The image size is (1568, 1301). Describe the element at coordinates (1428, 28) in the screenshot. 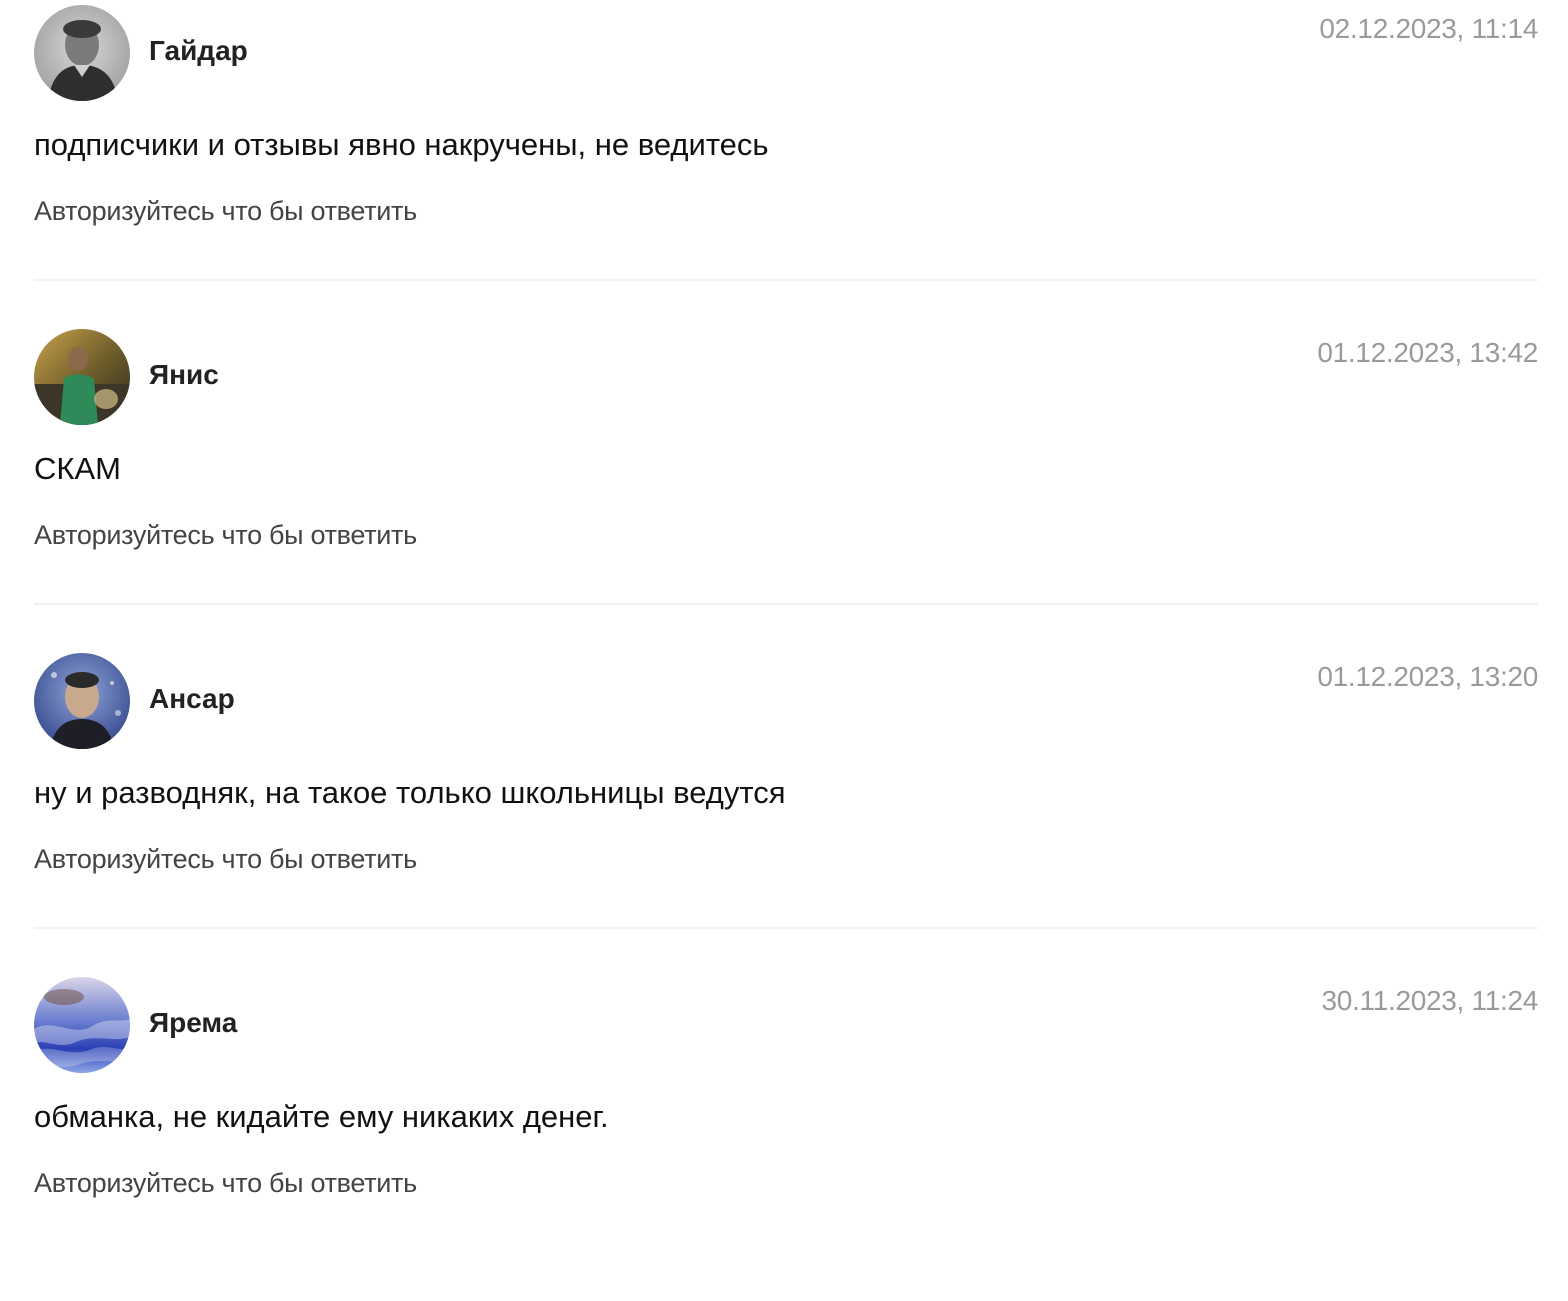

I see `comment-date: 02.12.2023, 11:14` at that location.